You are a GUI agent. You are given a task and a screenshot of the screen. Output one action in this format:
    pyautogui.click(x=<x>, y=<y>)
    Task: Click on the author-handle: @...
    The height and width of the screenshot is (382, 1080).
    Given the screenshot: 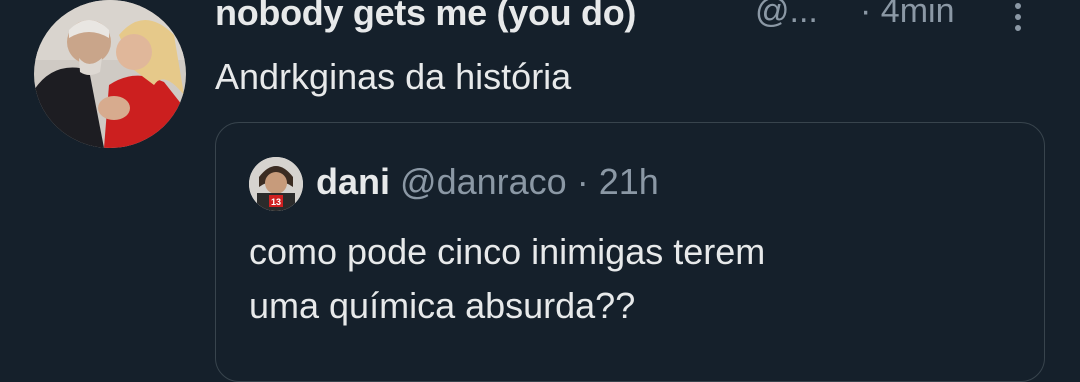 What is the action you would take?
    pyautogui.click(x=786, y=15)
    